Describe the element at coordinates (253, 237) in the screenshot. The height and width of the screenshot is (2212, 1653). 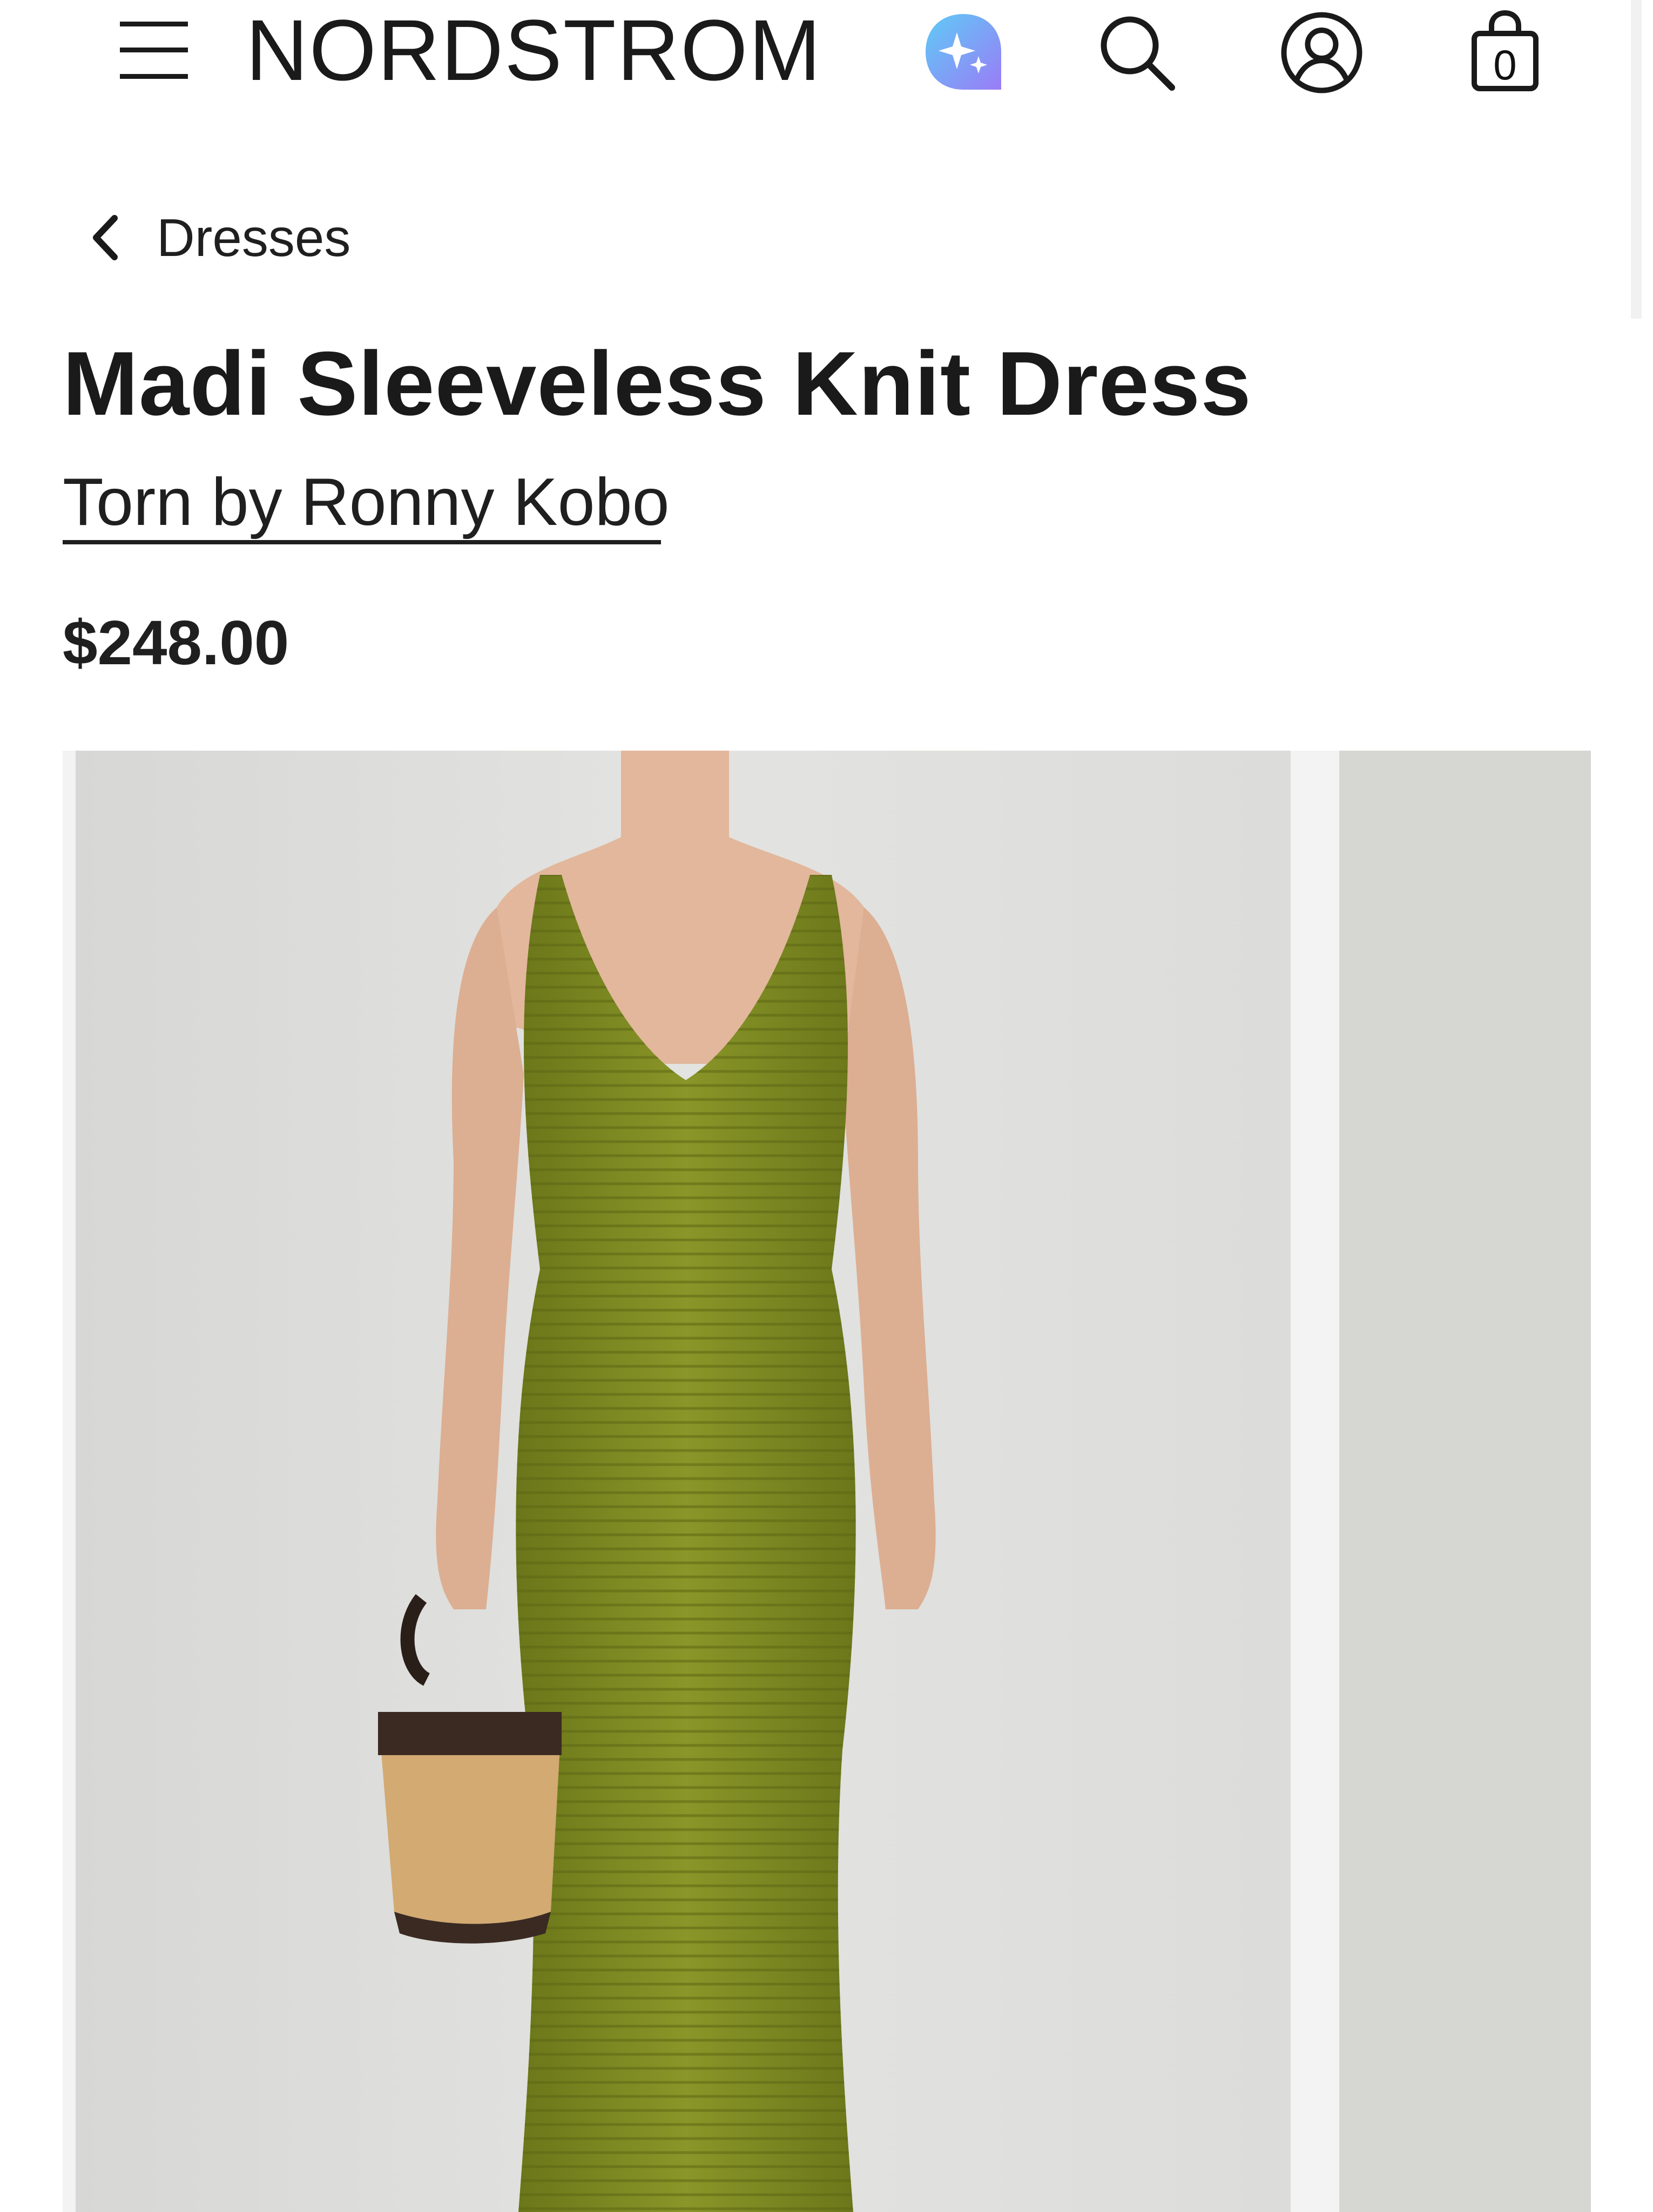
I see `breadcrumb-label: Dresses` at that location.